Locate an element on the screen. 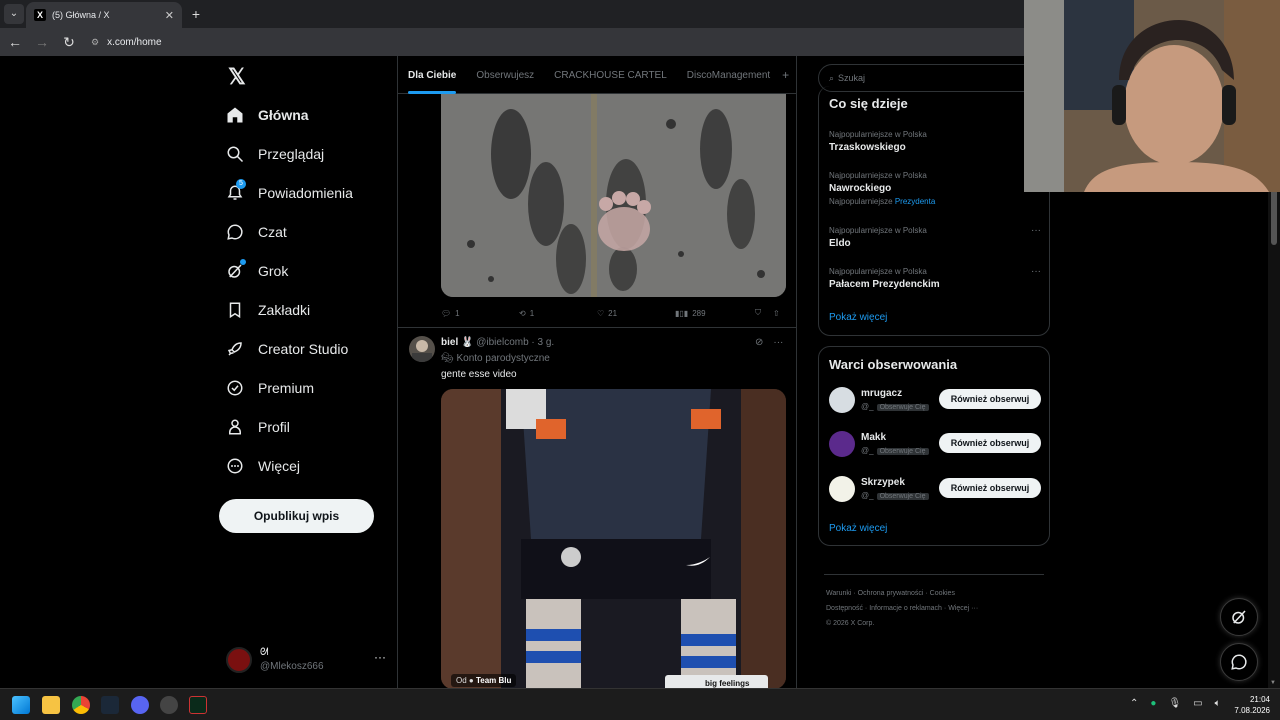 Image resolution: width=1280 pixels, height=720 pixels. tweet-author-name: biel 🐰 is located at coordinates (457, 342).